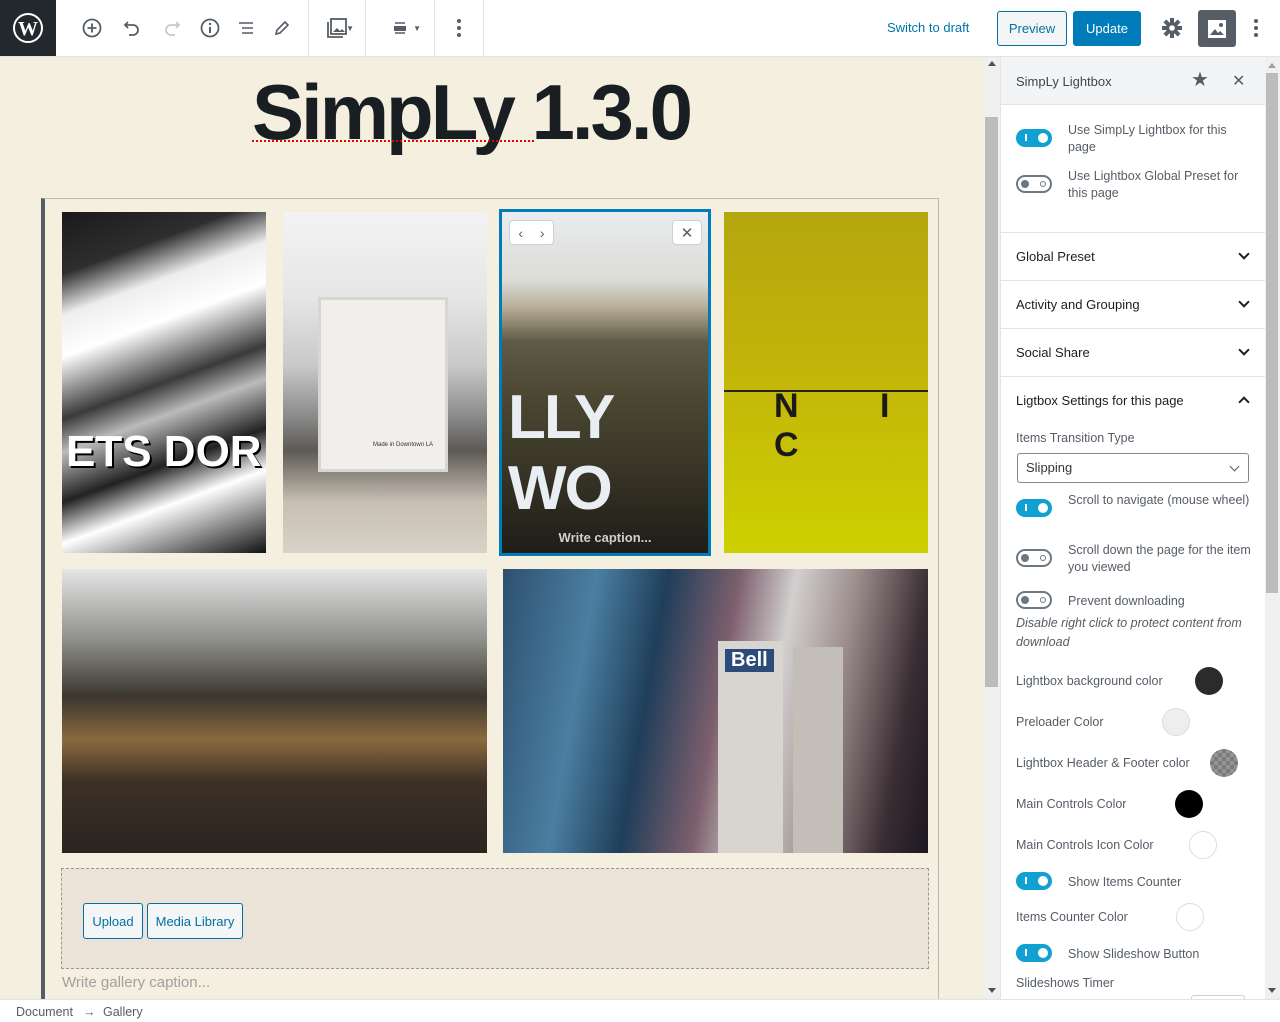 This screenshot has width=1280, height=1022. What do you see at coordinates (1034, 184) in the screenshot?
I see `use-global-preset-toggle` at bounding box center [1034, 184].